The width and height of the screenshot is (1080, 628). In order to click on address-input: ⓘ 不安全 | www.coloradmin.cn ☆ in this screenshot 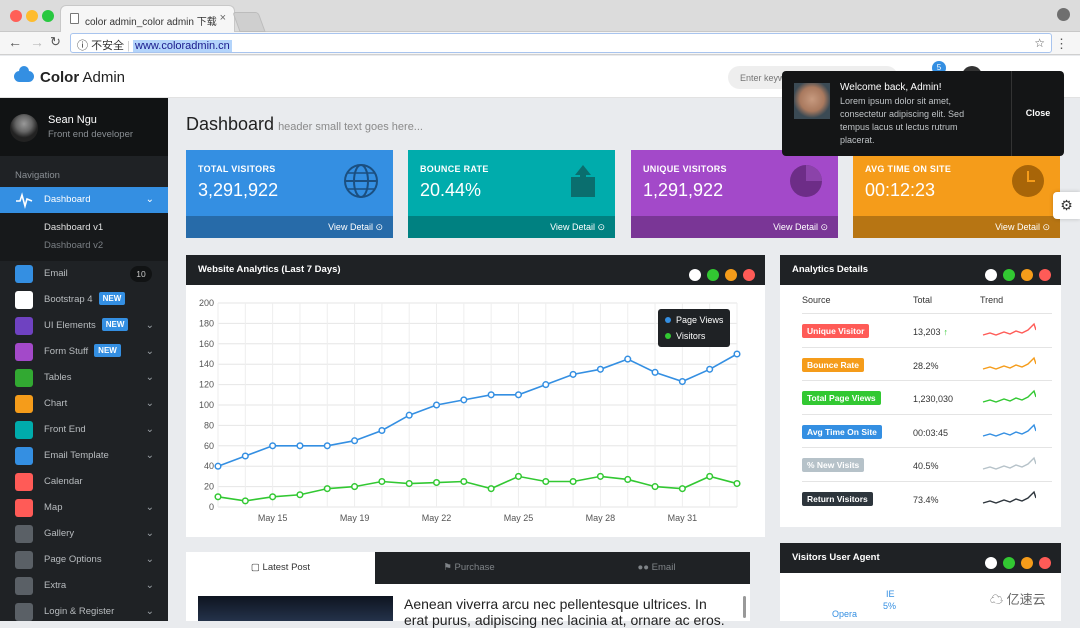, I will do `click(561, 43)`.